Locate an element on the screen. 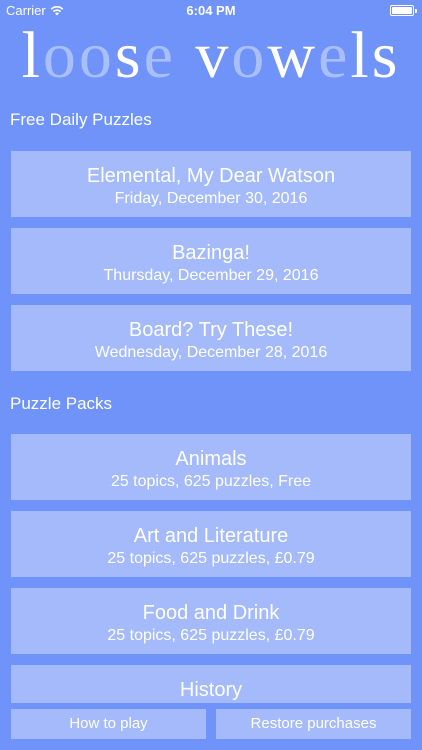 This screenshot has width=422, height=750. puzzle-pack-card: History is located at coordinates (211, 685).